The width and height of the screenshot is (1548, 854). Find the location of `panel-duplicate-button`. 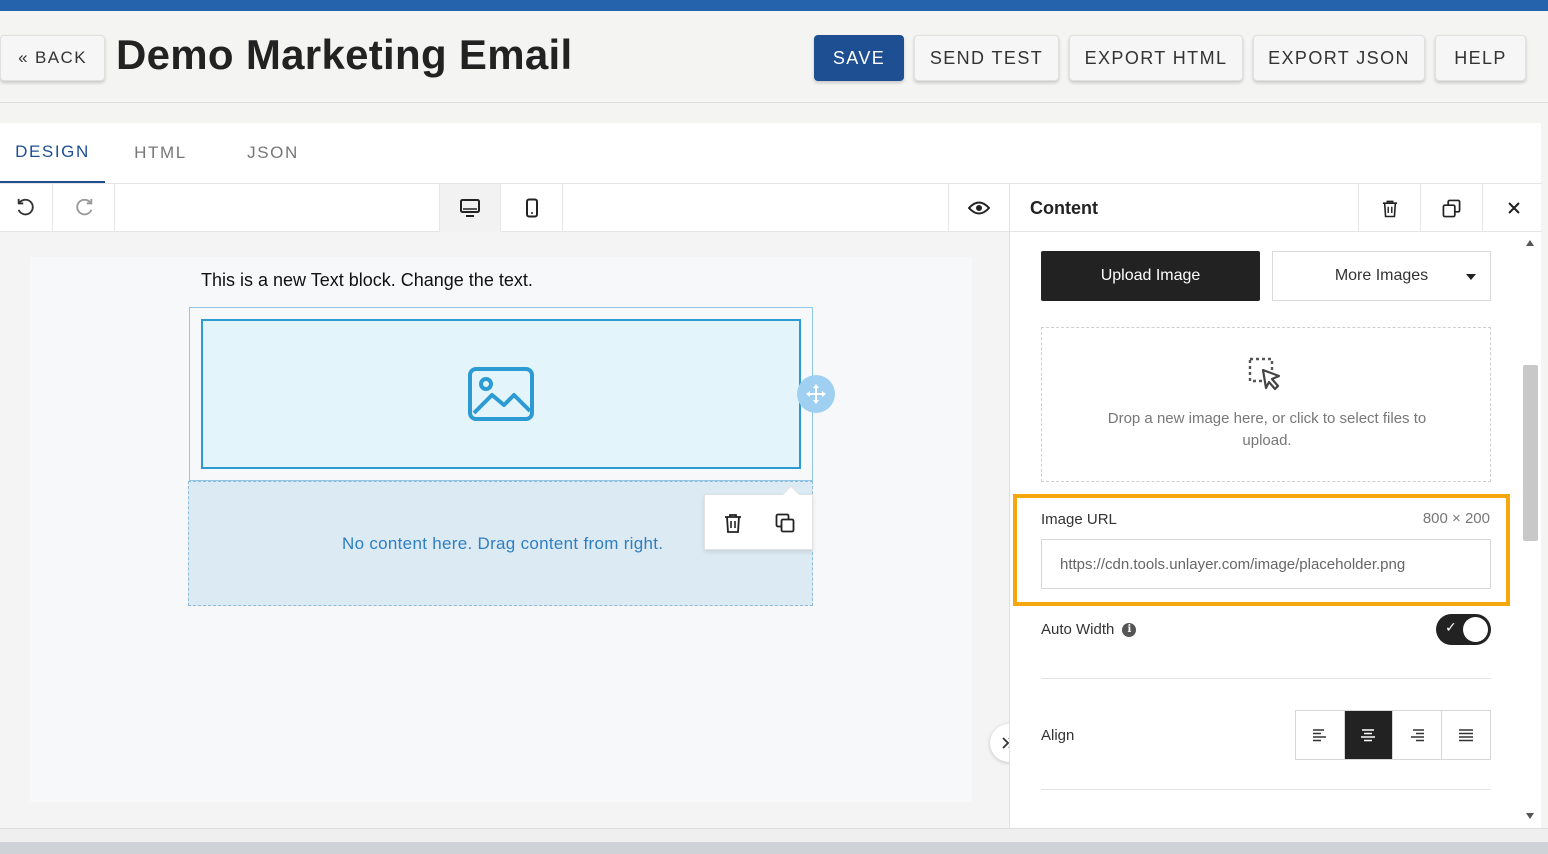

panel-duplicate-button is located at coordinates (1451, 208).